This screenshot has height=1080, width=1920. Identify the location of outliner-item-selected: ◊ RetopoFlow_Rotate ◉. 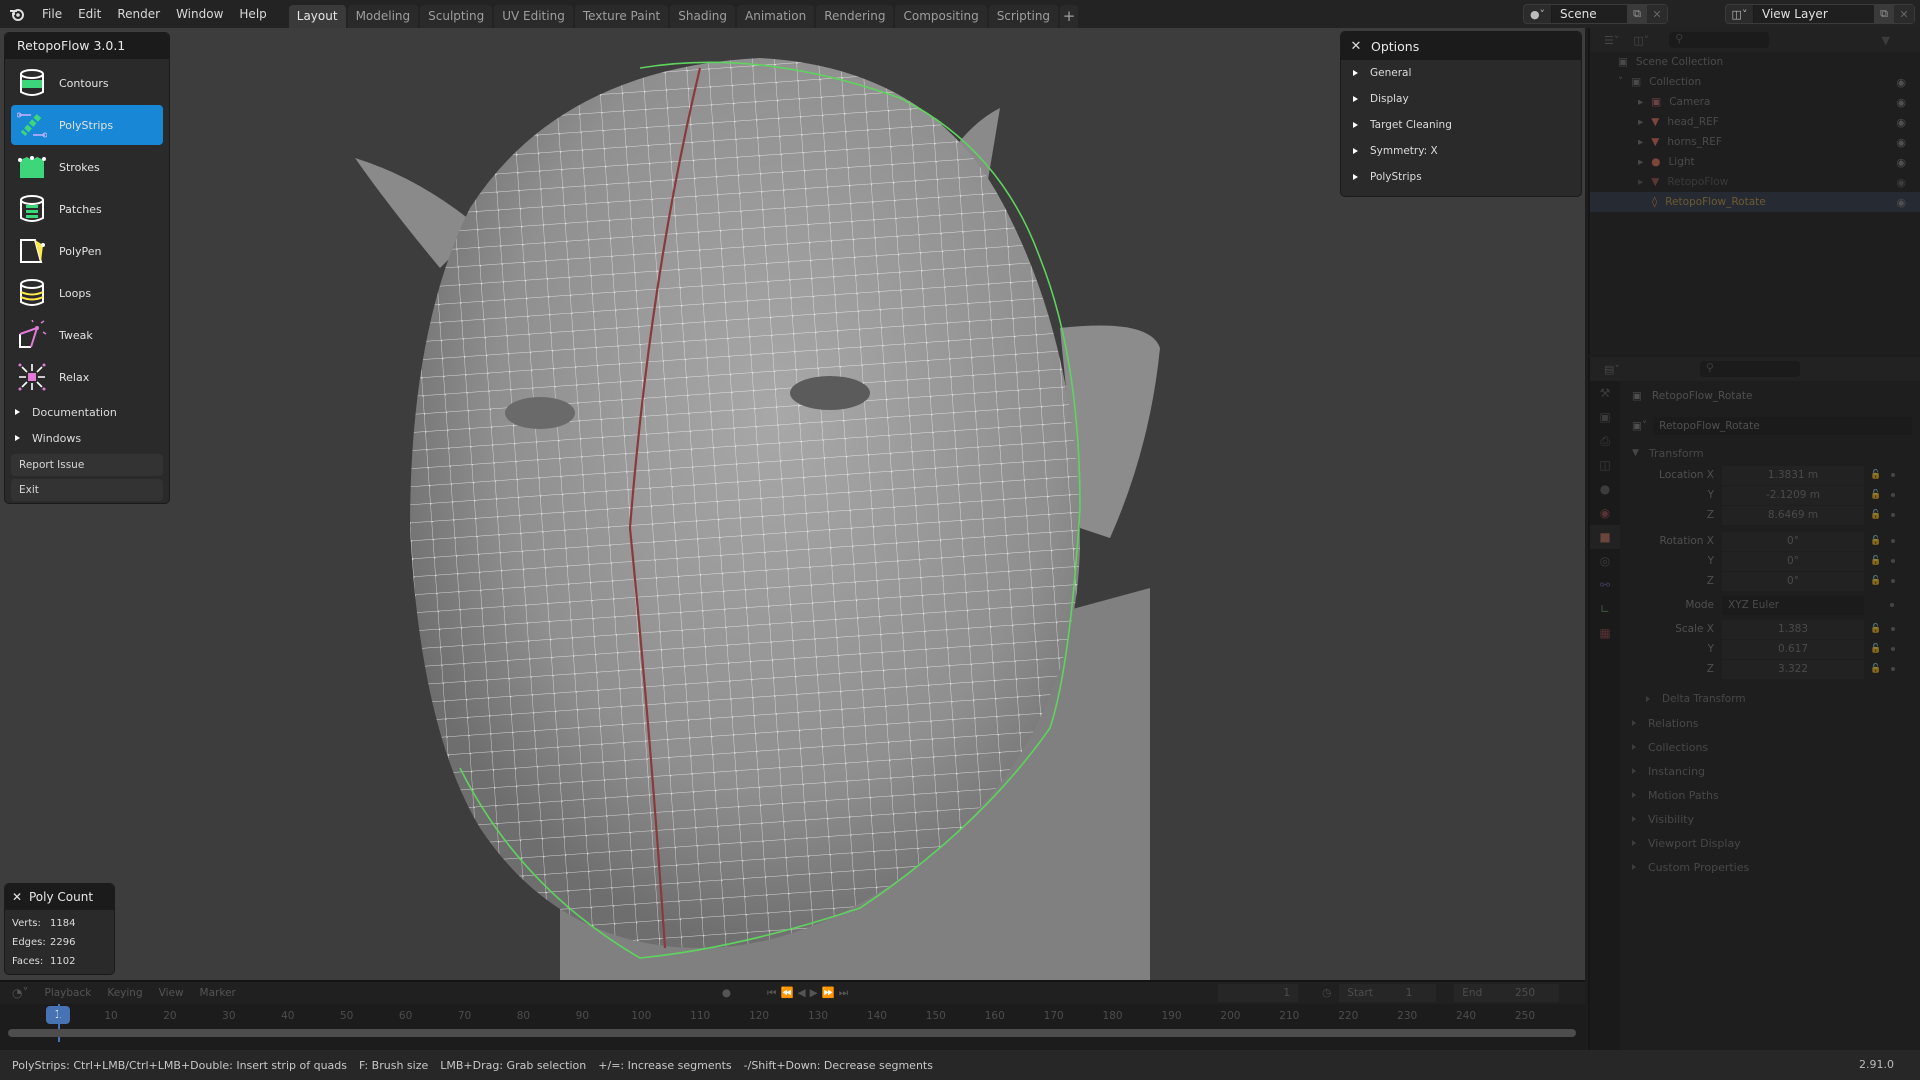
(1755, 202).